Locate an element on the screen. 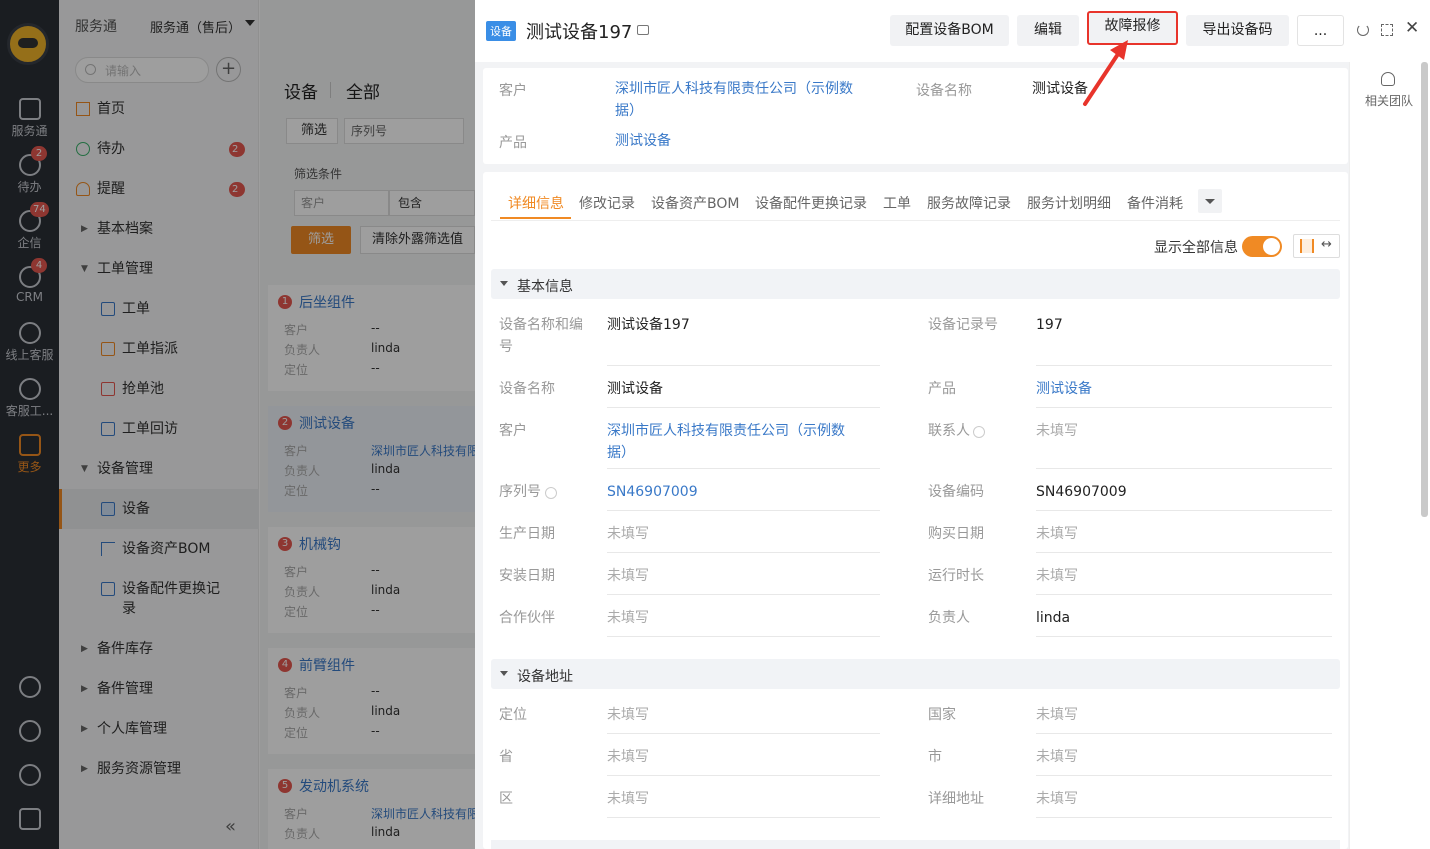 Image resolution: width=1430 pixels, height=849 pixels. field-label: 设备名称和编号 is located at coordinates (541, 336).